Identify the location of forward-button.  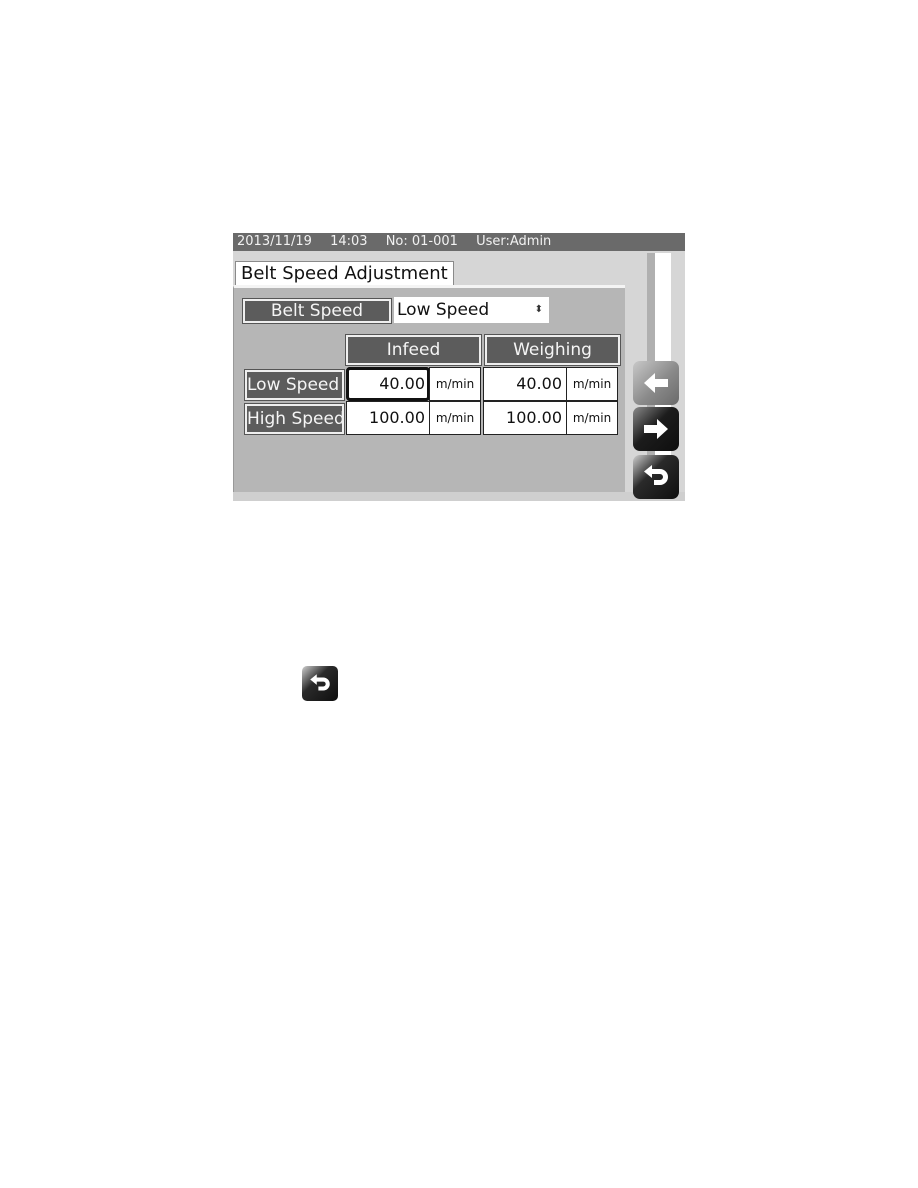
(656, 429).